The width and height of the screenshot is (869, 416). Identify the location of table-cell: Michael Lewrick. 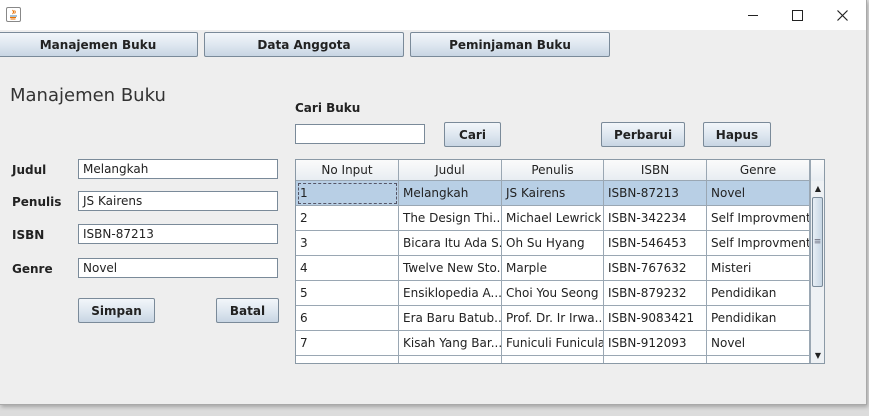
(553, 218).